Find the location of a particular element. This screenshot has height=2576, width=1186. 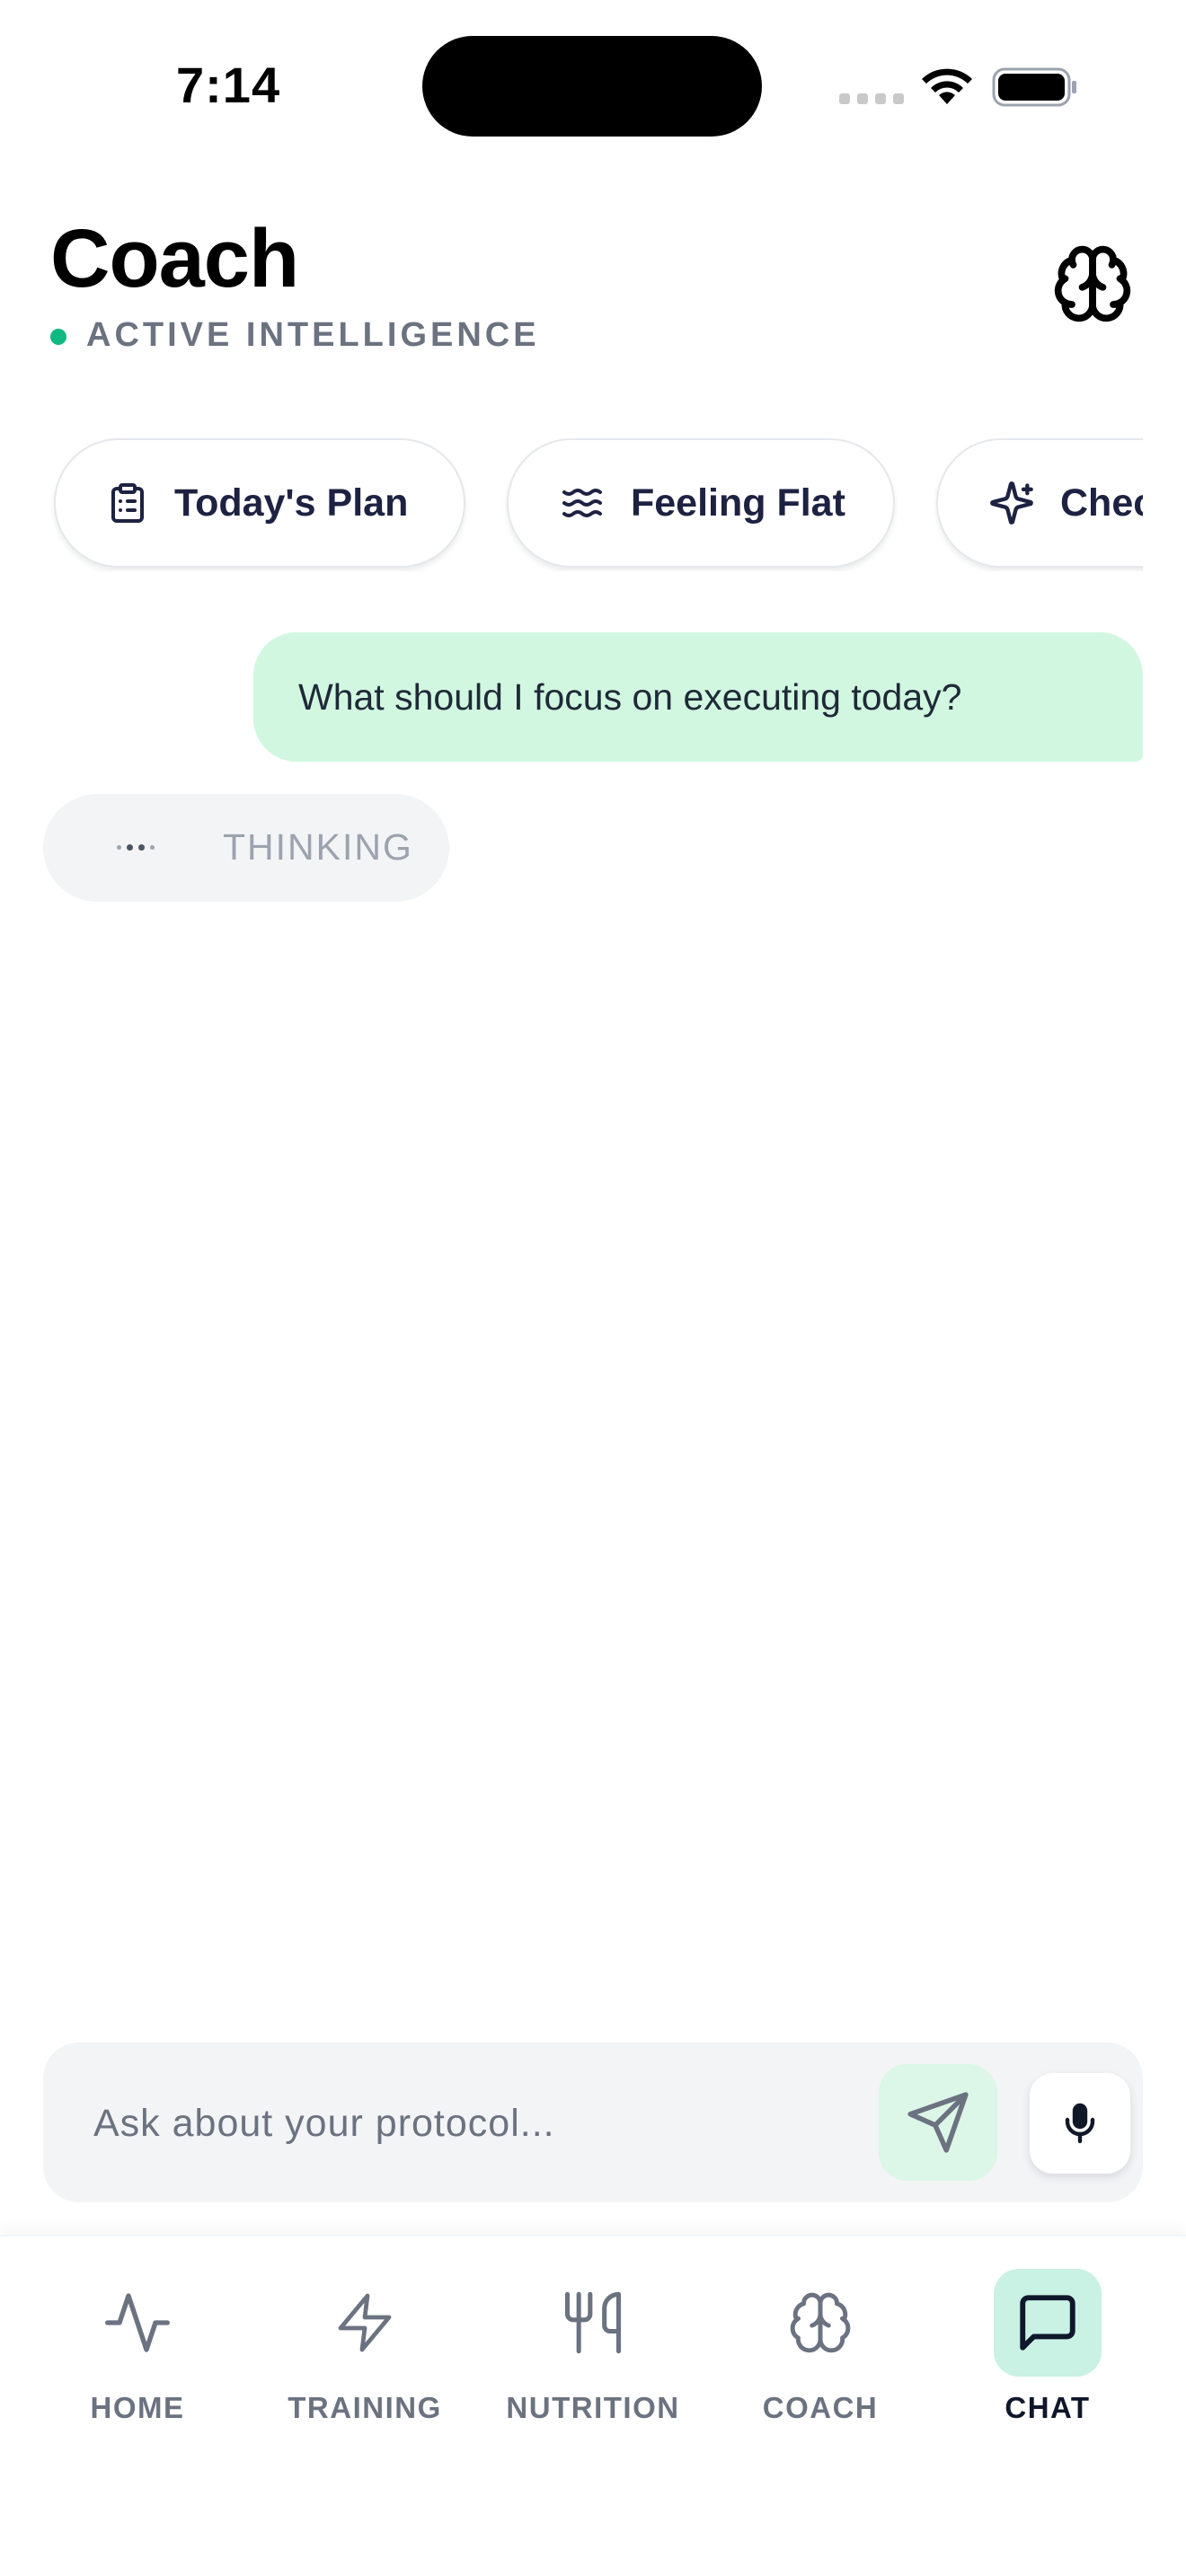

assistant-thinking-indicator: THINKING is located at coordinates (246, 848).